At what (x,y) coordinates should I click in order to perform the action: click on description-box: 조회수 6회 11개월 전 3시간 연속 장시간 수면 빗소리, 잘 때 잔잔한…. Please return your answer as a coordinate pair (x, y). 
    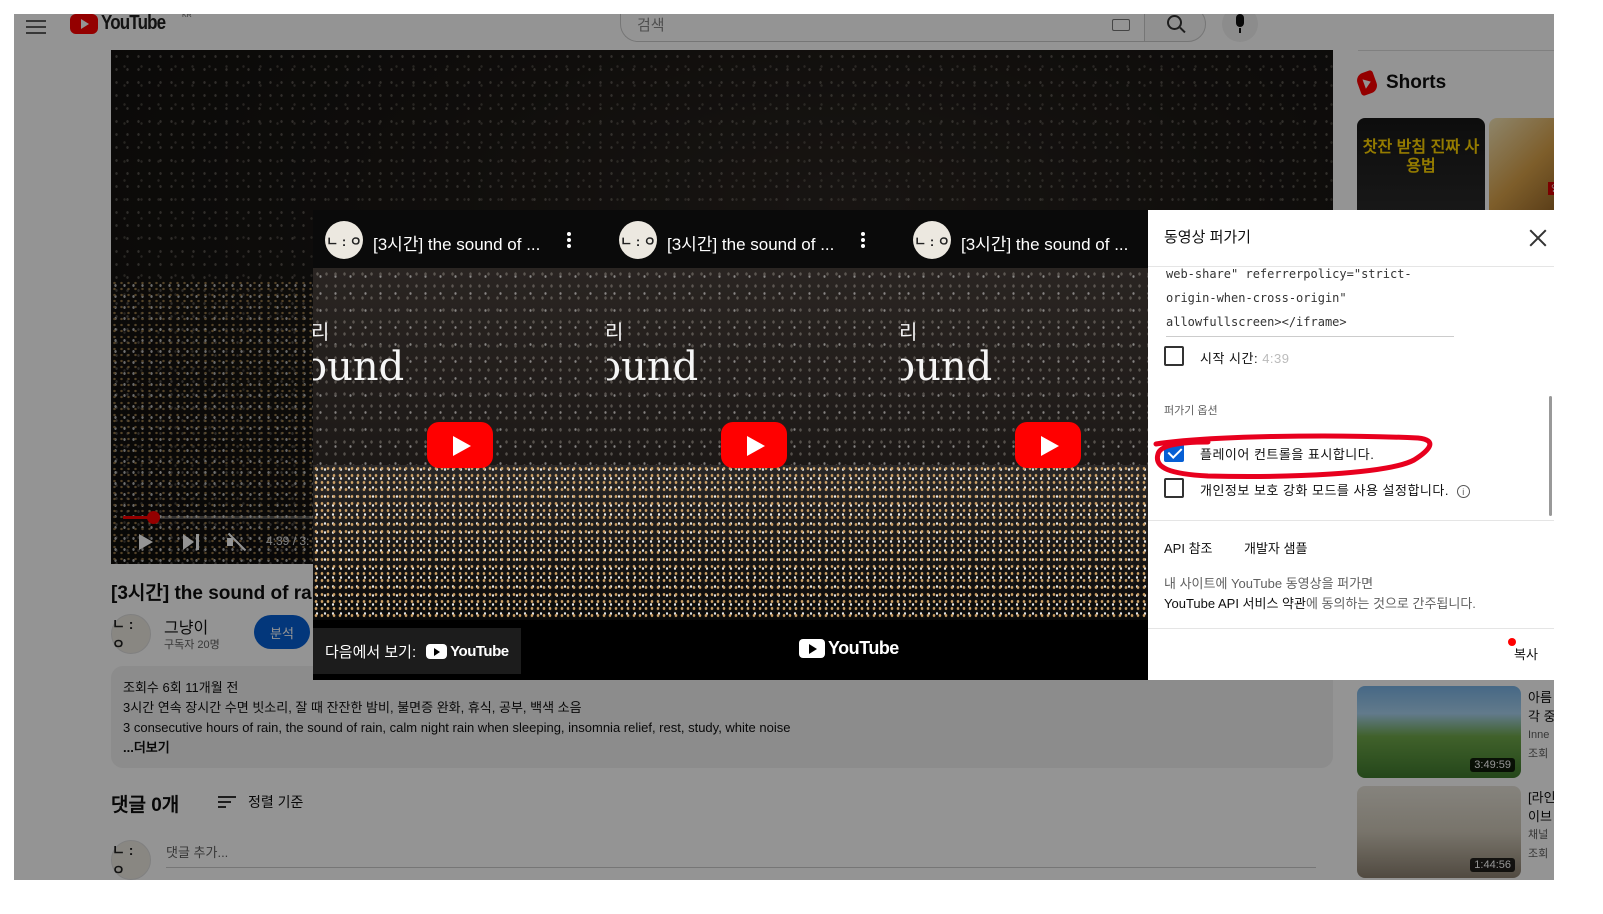
    Looking at the image, I should click on (722, 717).